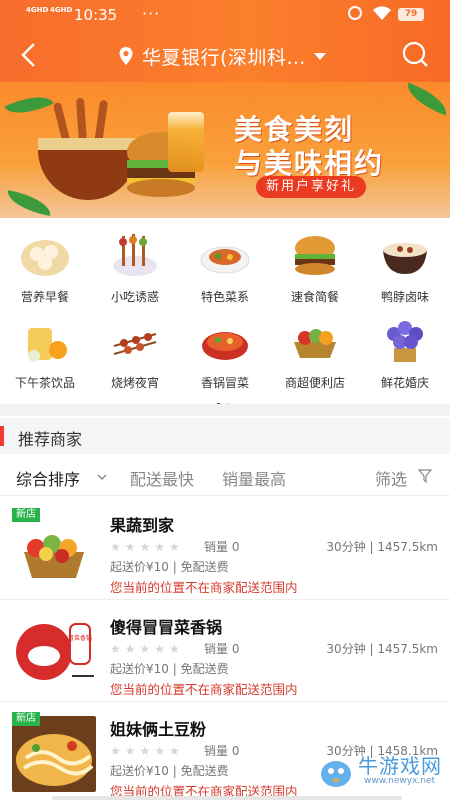 This screenshot has width=450, height=800. I want to click on category-item-braised: 鸭脖卤味, so click(405, 266).